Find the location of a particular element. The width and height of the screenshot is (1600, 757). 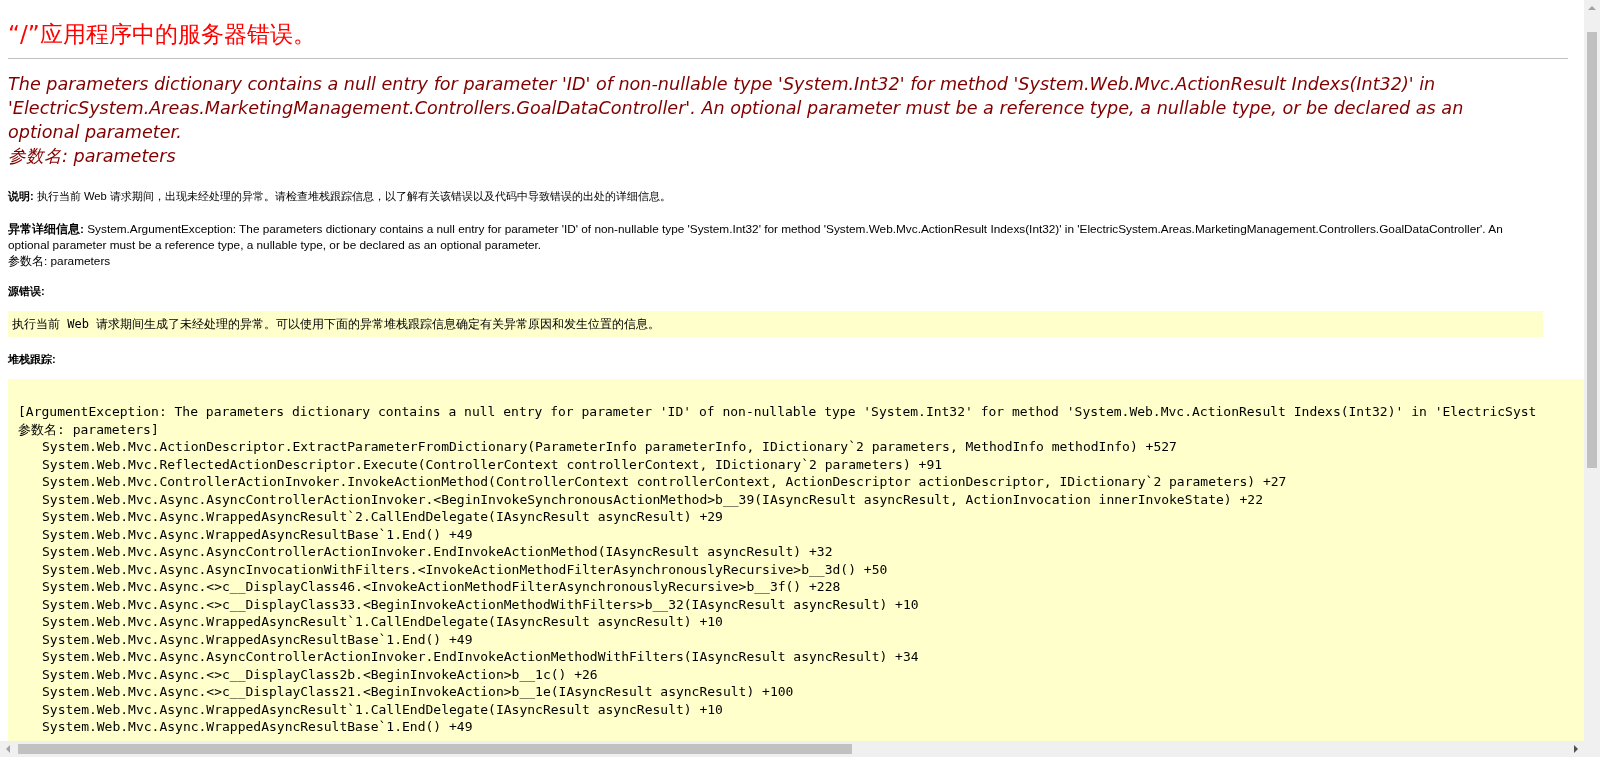

stack-trace-line: System.Web.Mvc.ControllerActionInvoker.InvokeActionMethod(ControllerContext controllerContext, ActionDescriptor actionDescriptor, IDictionary`2 parameters) +27 is located at coordinates (664, 482).